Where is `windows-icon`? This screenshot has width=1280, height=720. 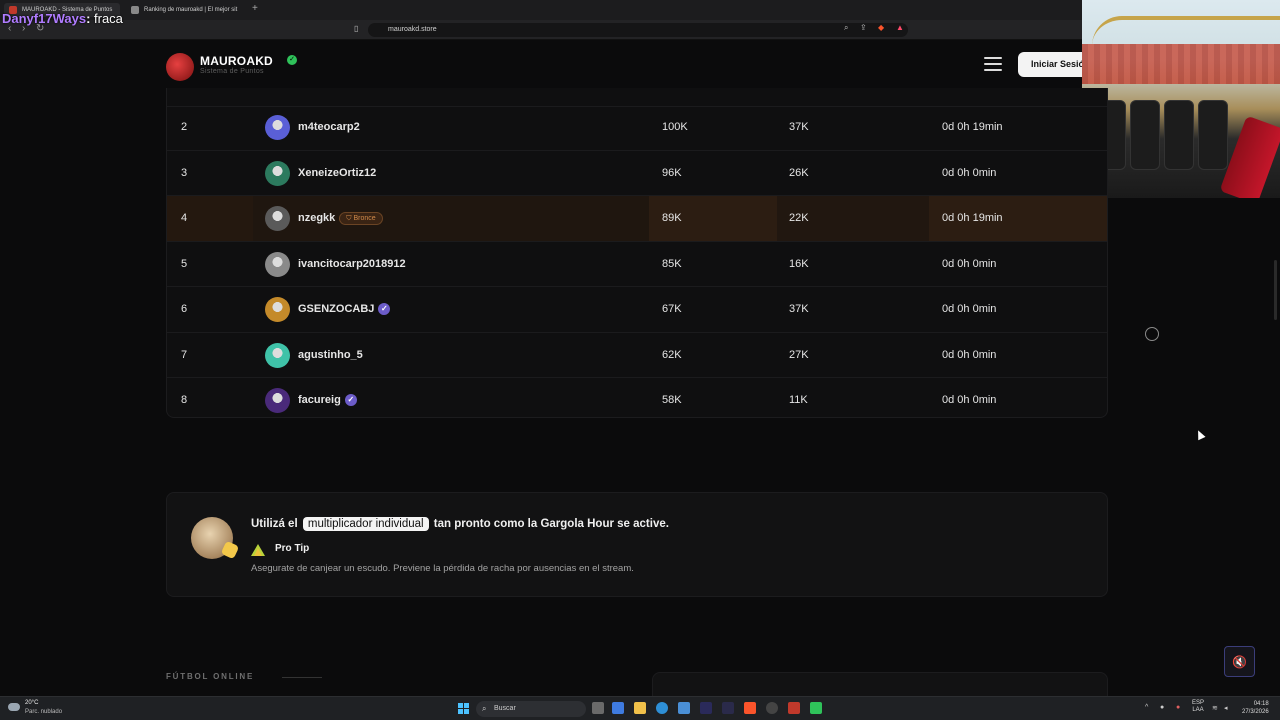 windows-icon is located at coordinates (463, 708).